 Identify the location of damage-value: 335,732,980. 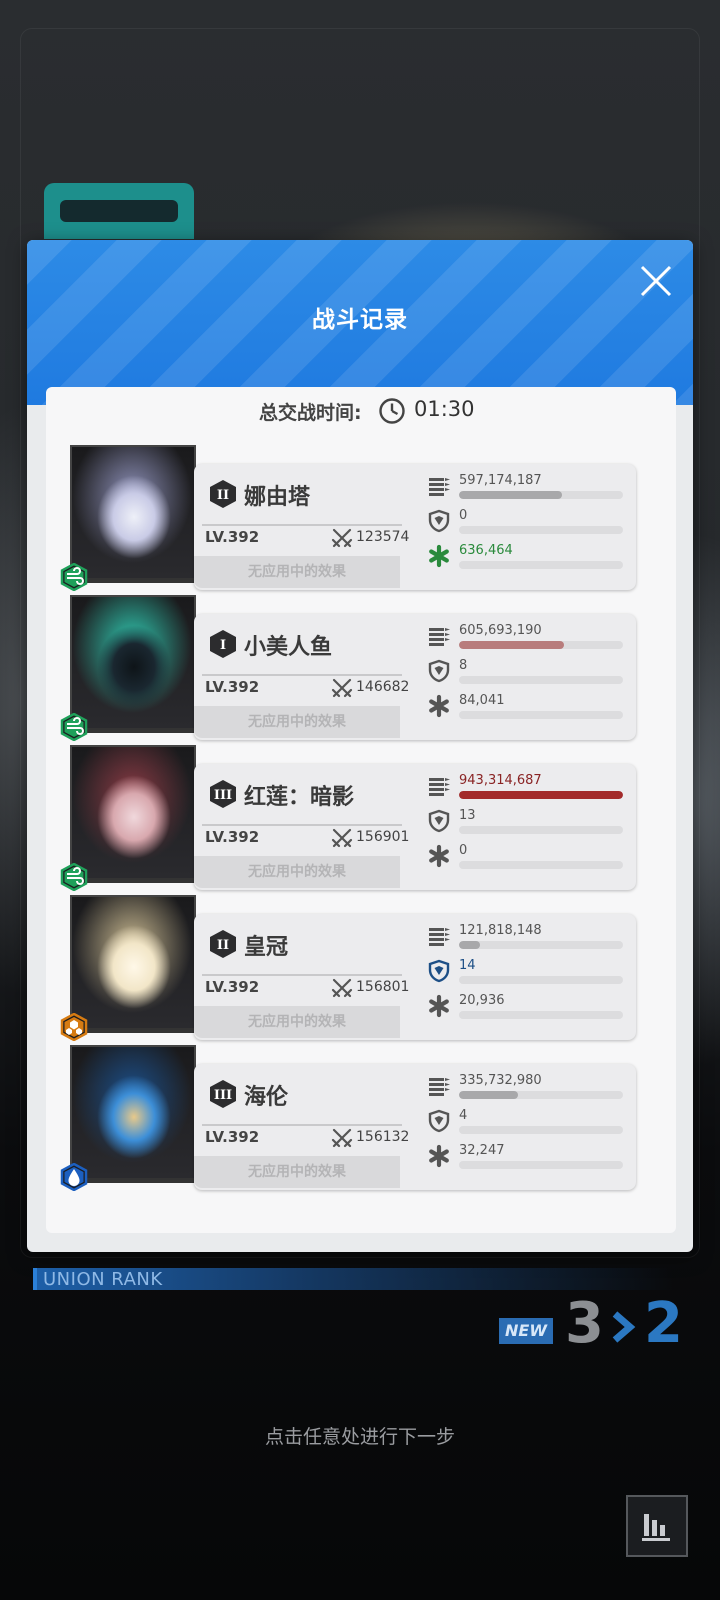
(500, 1080).